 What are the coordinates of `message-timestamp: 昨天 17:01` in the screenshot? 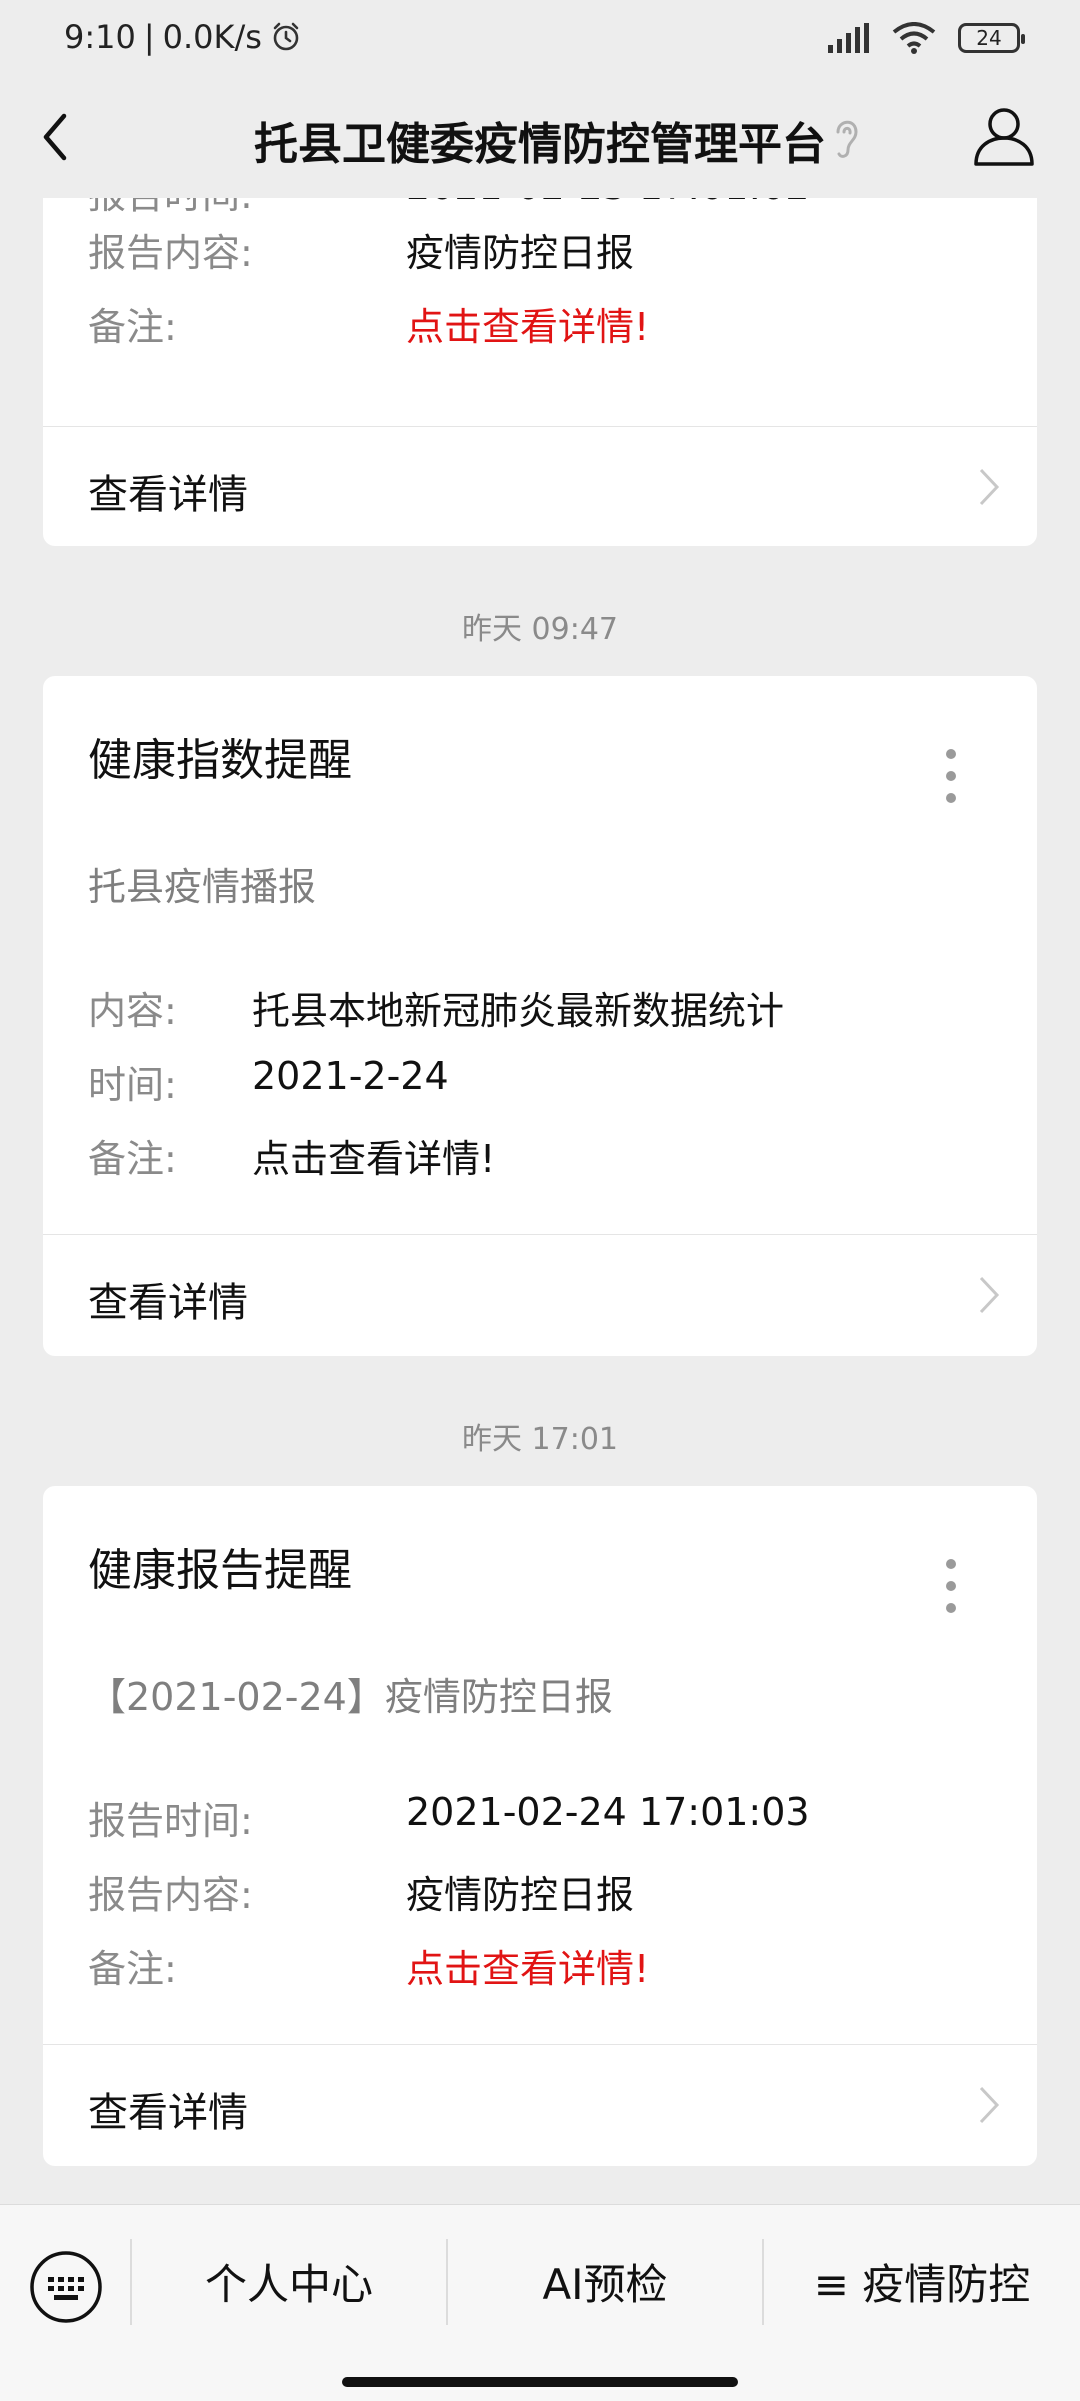 It's located at (540, 1439).